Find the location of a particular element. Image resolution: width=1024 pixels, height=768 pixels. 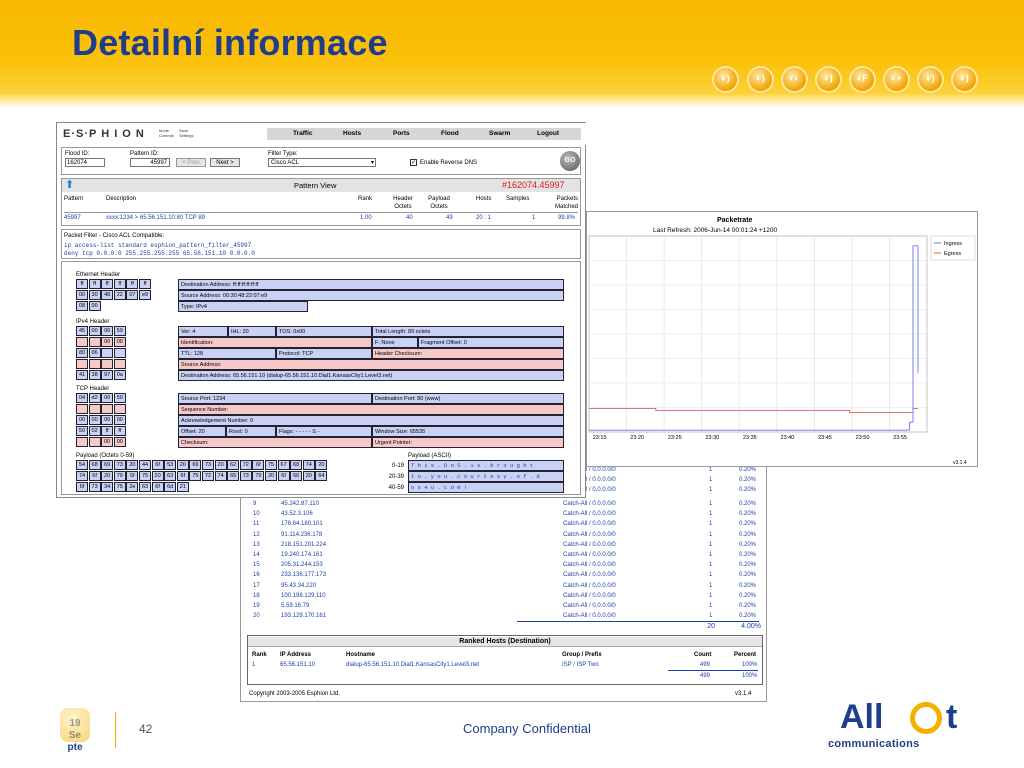

hosts-total-count: 20 is located at coordinates (711, 626).